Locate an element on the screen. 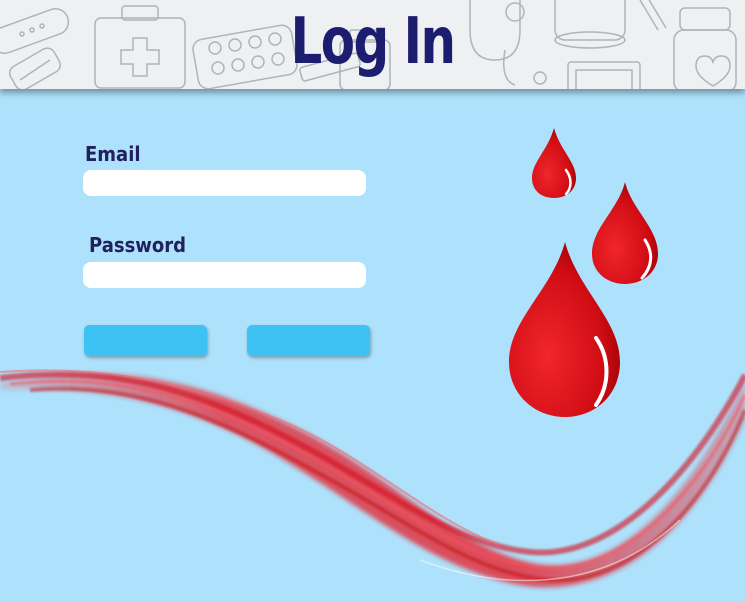  password-field is located at coordinates (224, 275).